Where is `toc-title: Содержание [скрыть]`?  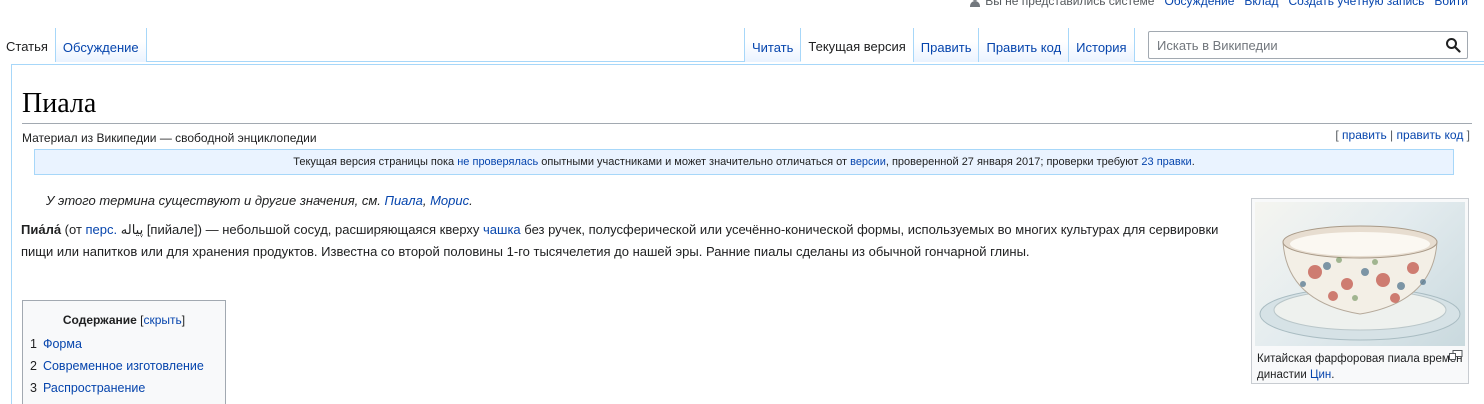 toc-title: Содержание [скрыть] is located at coordinates (124, 320).